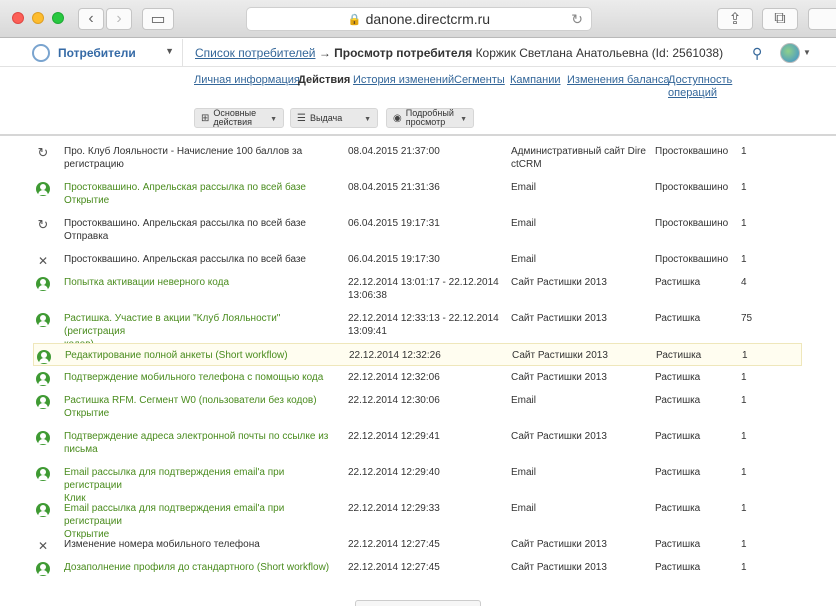  What do you see at coordinates (403, 53) in the screenshot?
I see `breadcrumb-current: Просмотр потребителя` at bounding box center [403, 53].